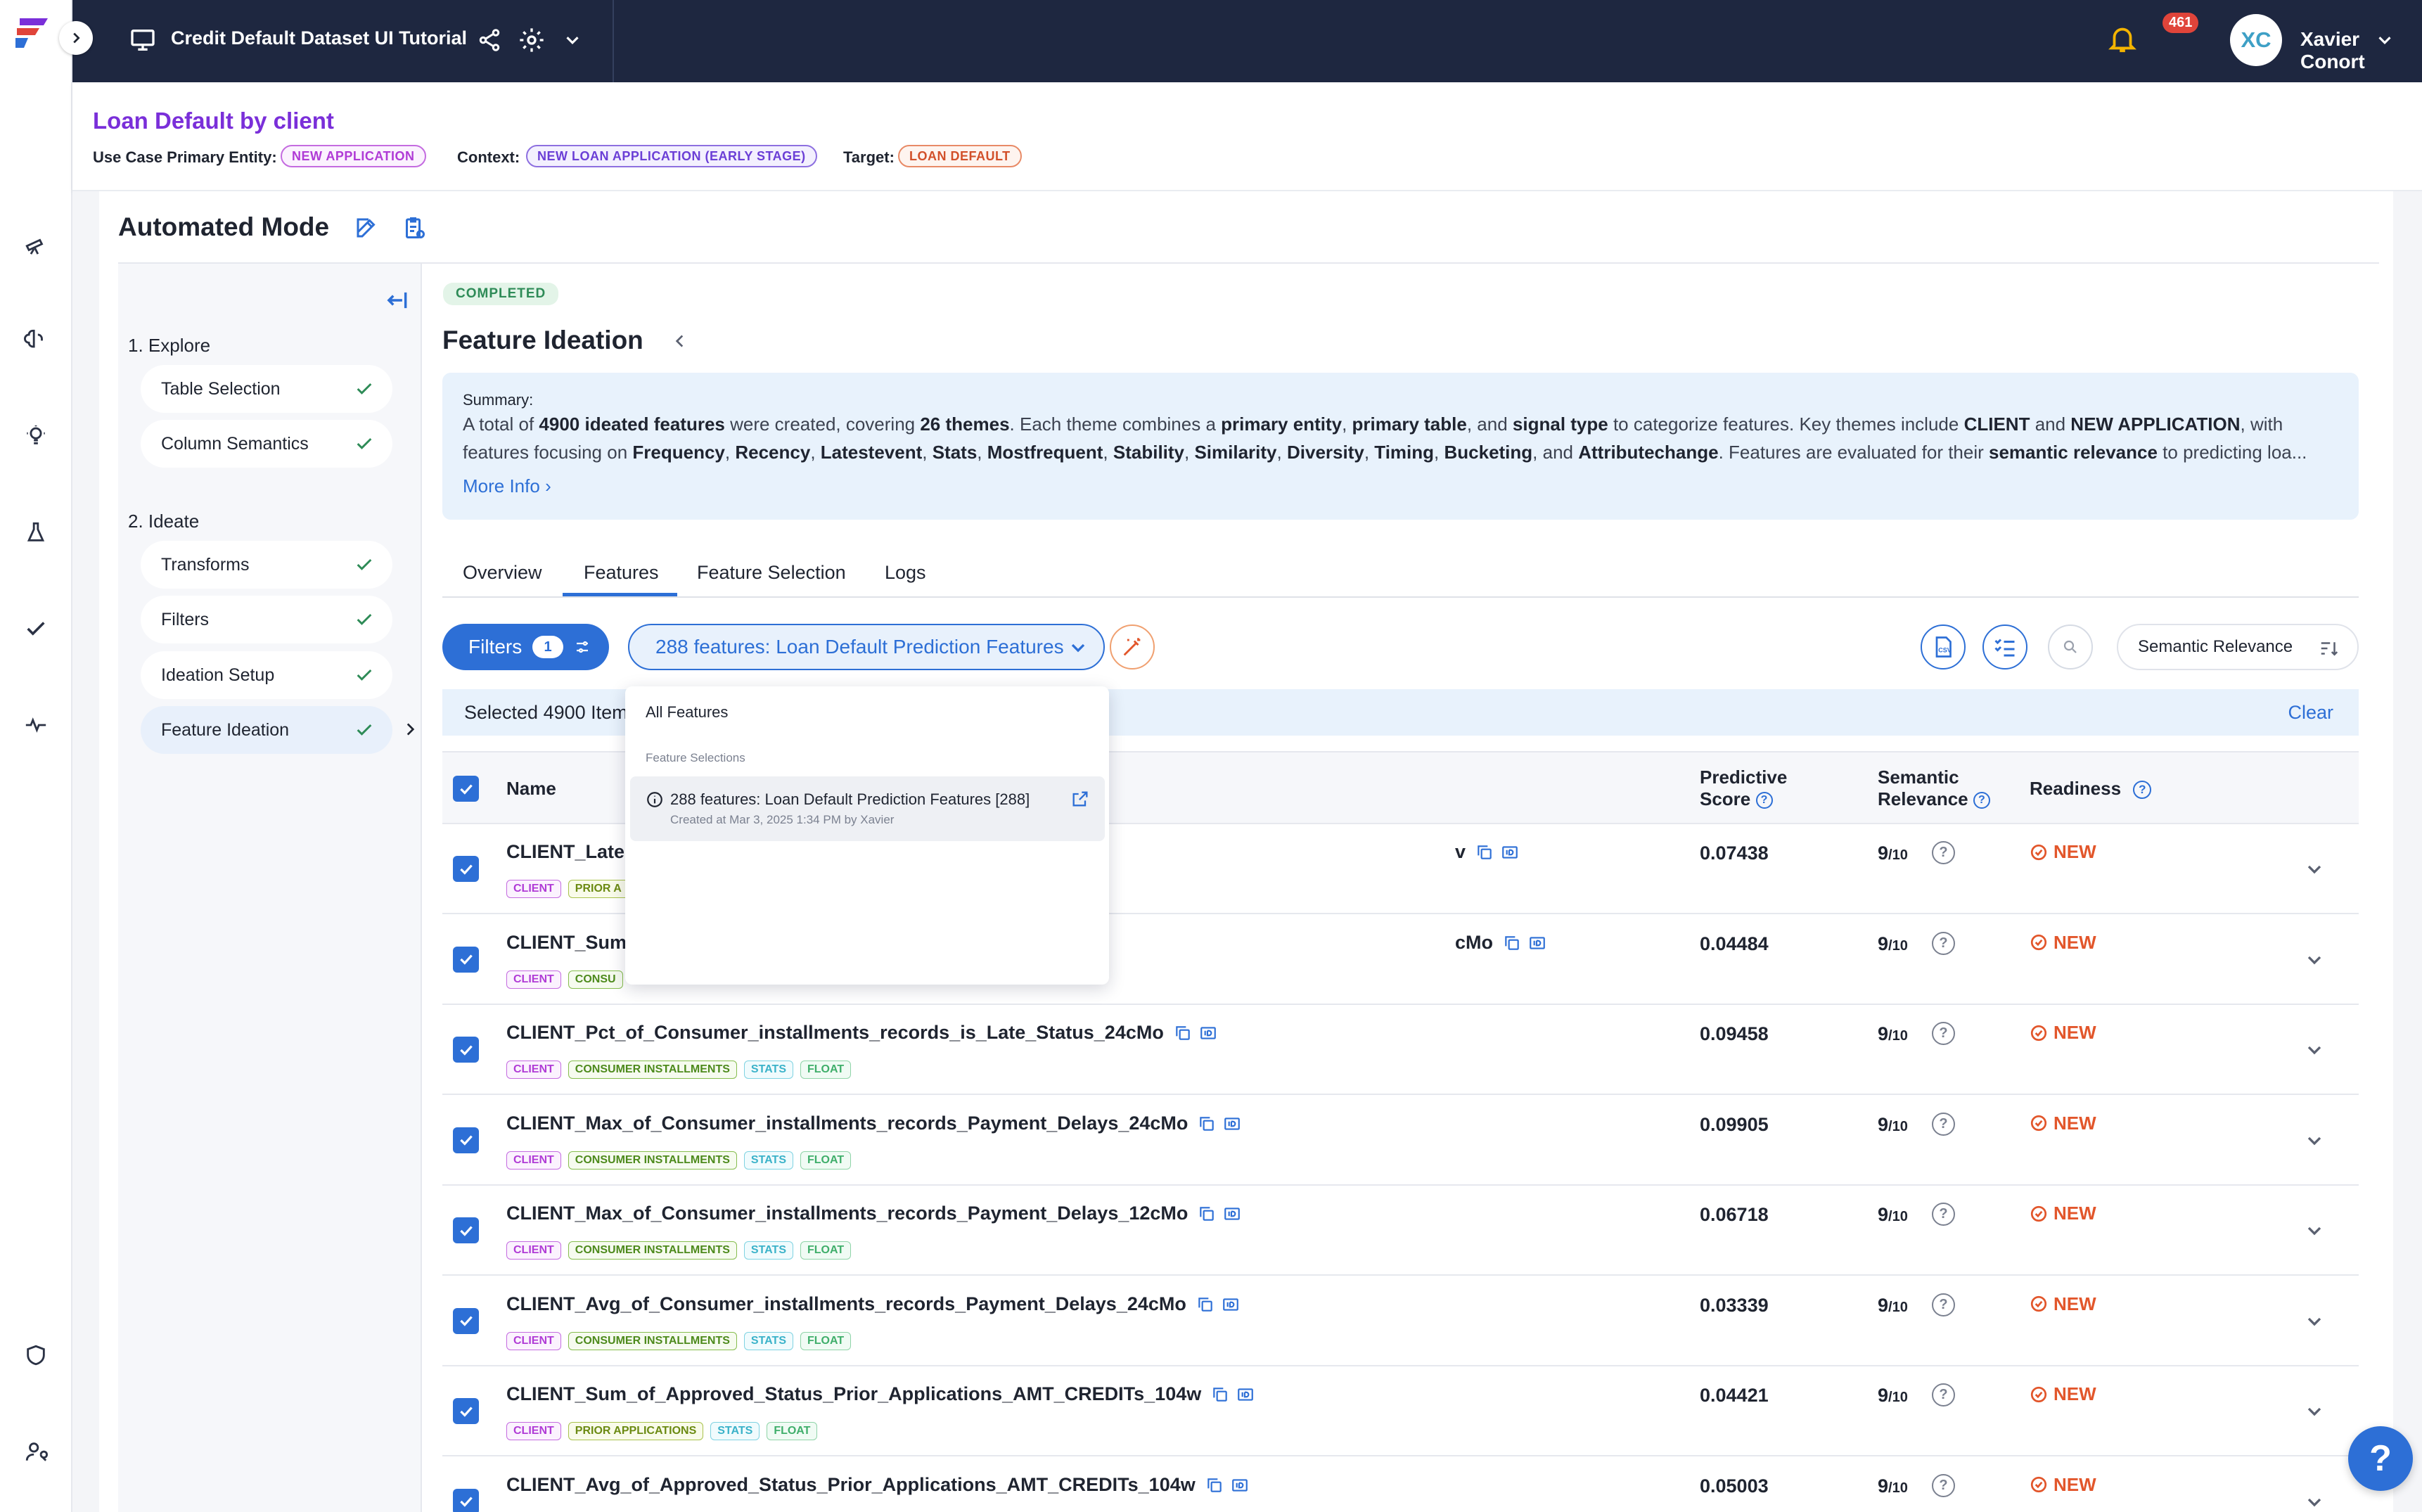  Describe the element at coordinates (489, 40) in the screenshot. I see `share-icon` at that location.